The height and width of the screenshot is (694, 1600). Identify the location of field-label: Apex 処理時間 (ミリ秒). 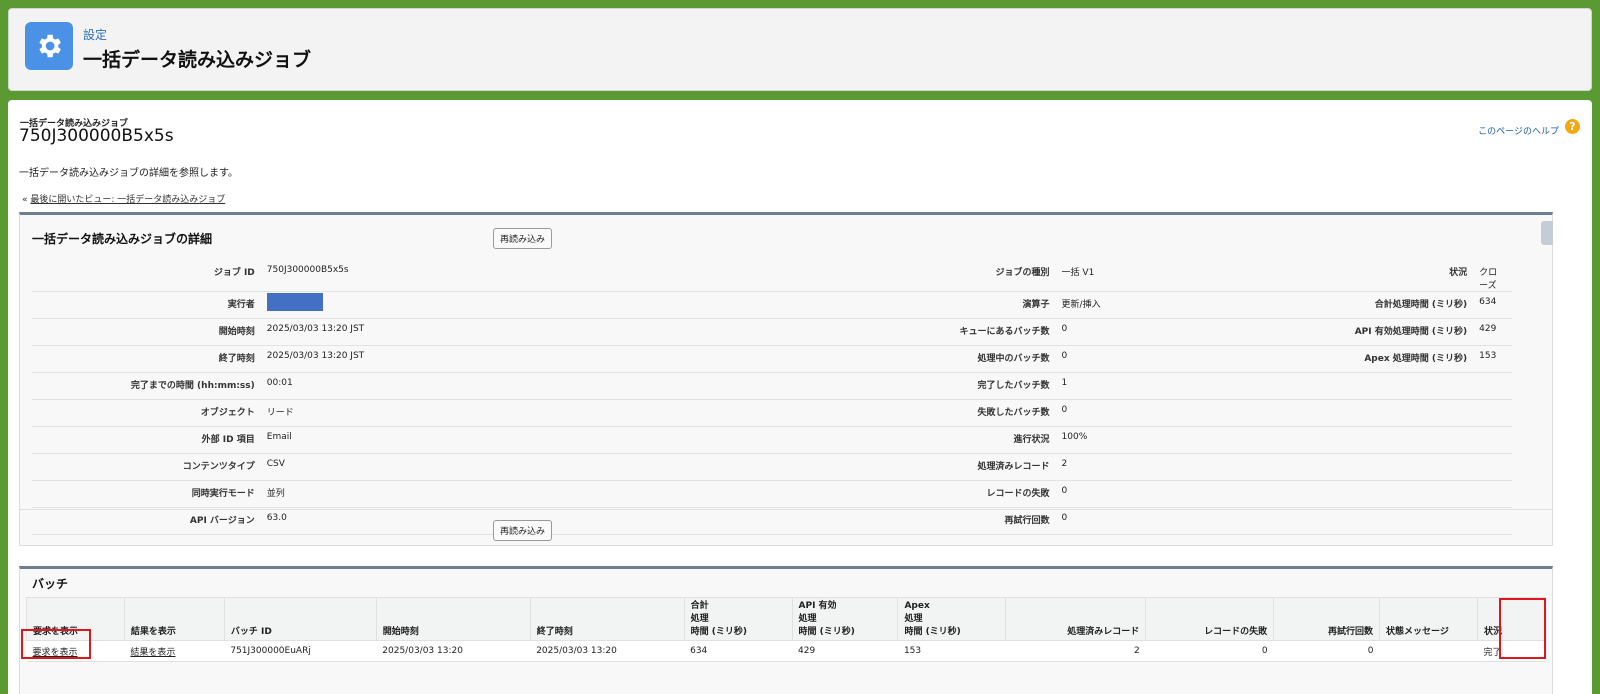
(1366, 359).